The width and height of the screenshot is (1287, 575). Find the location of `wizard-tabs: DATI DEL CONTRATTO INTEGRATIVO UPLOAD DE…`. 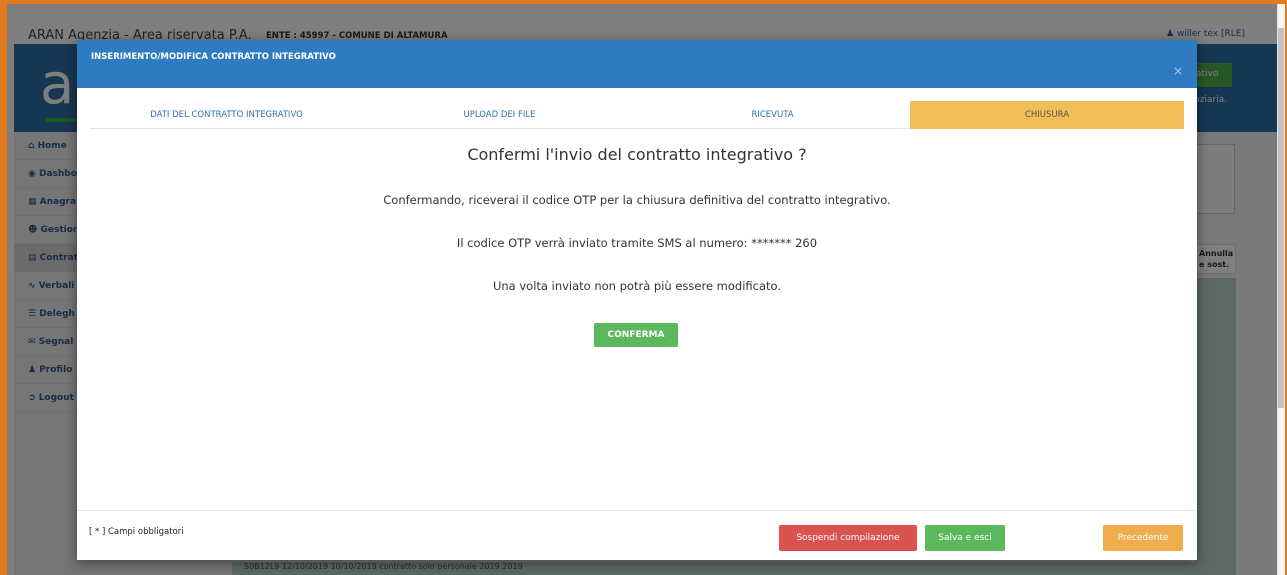

wizard-tabs: DATI DEL CONTRATTO INTEGRATIVO UPLOAD DE… is located at coordinates (637, 115).